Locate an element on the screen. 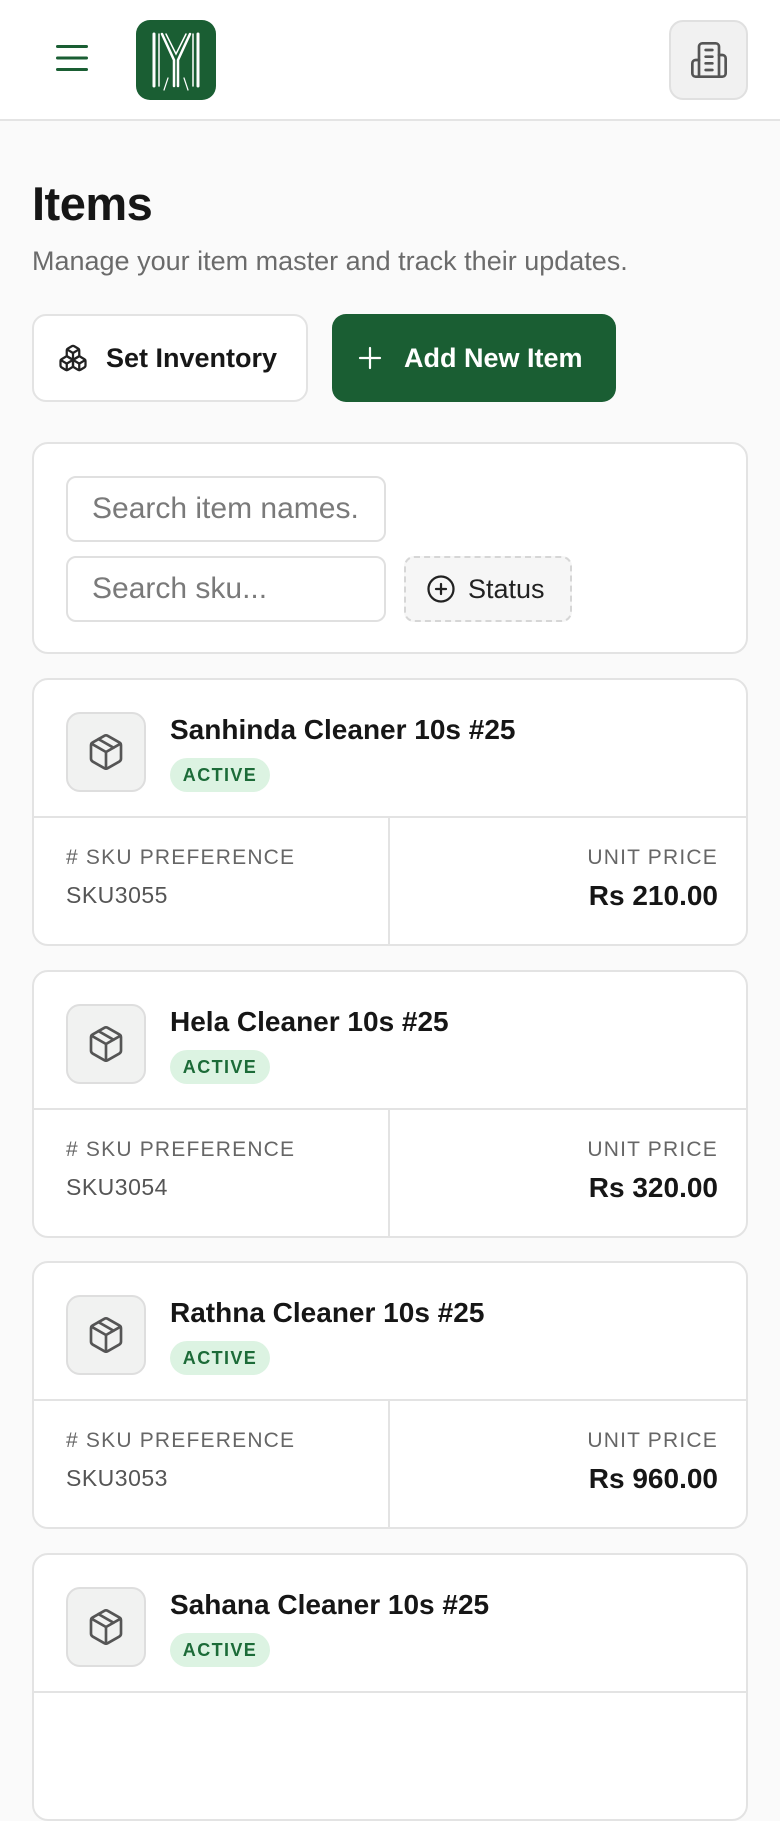 The width and height of the screenshot is (780, 1821). item-card: Sahana Cleaner 10s #25 ACTIVE is located at coordinates (390, 1687).